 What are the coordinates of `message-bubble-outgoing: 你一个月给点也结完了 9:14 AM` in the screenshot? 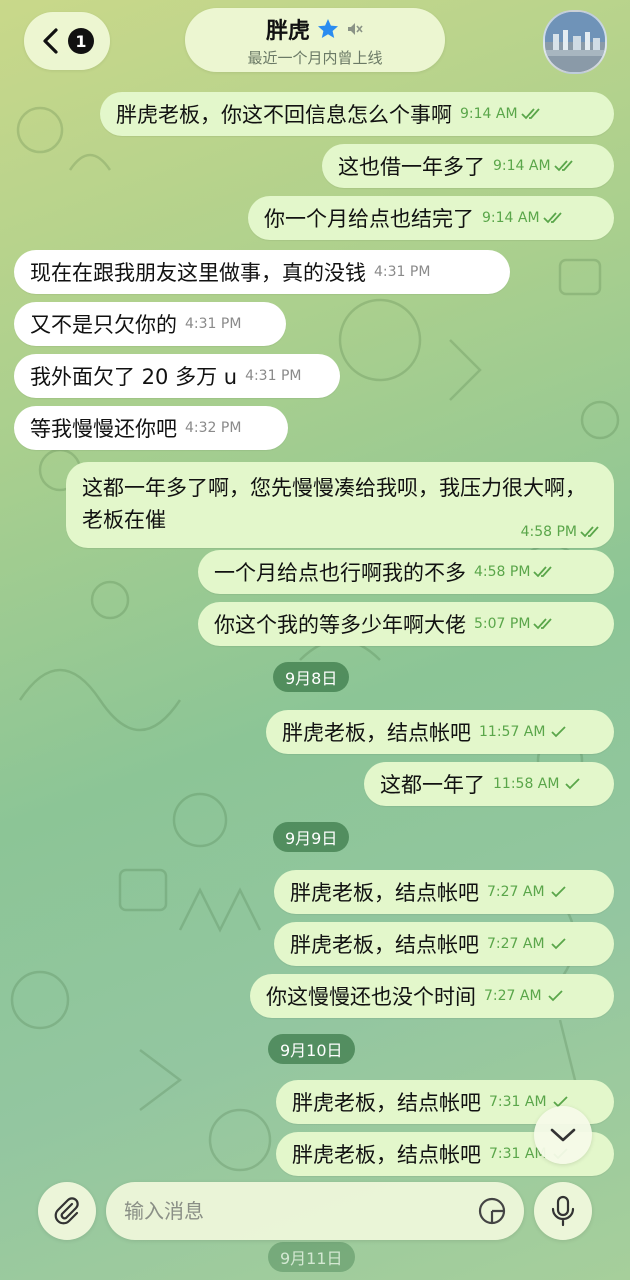 It's located at (431, 218).